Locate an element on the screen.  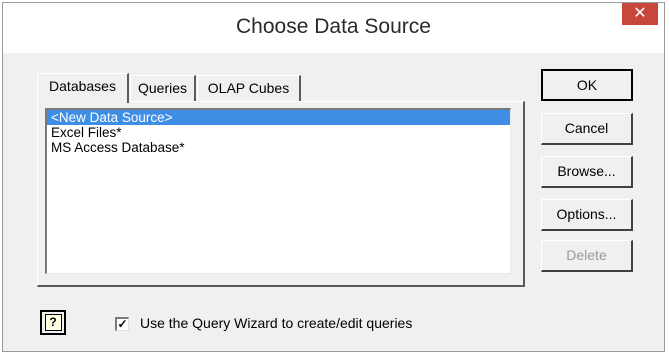
tab-queries: Queries is located at coordinates (163, 88).